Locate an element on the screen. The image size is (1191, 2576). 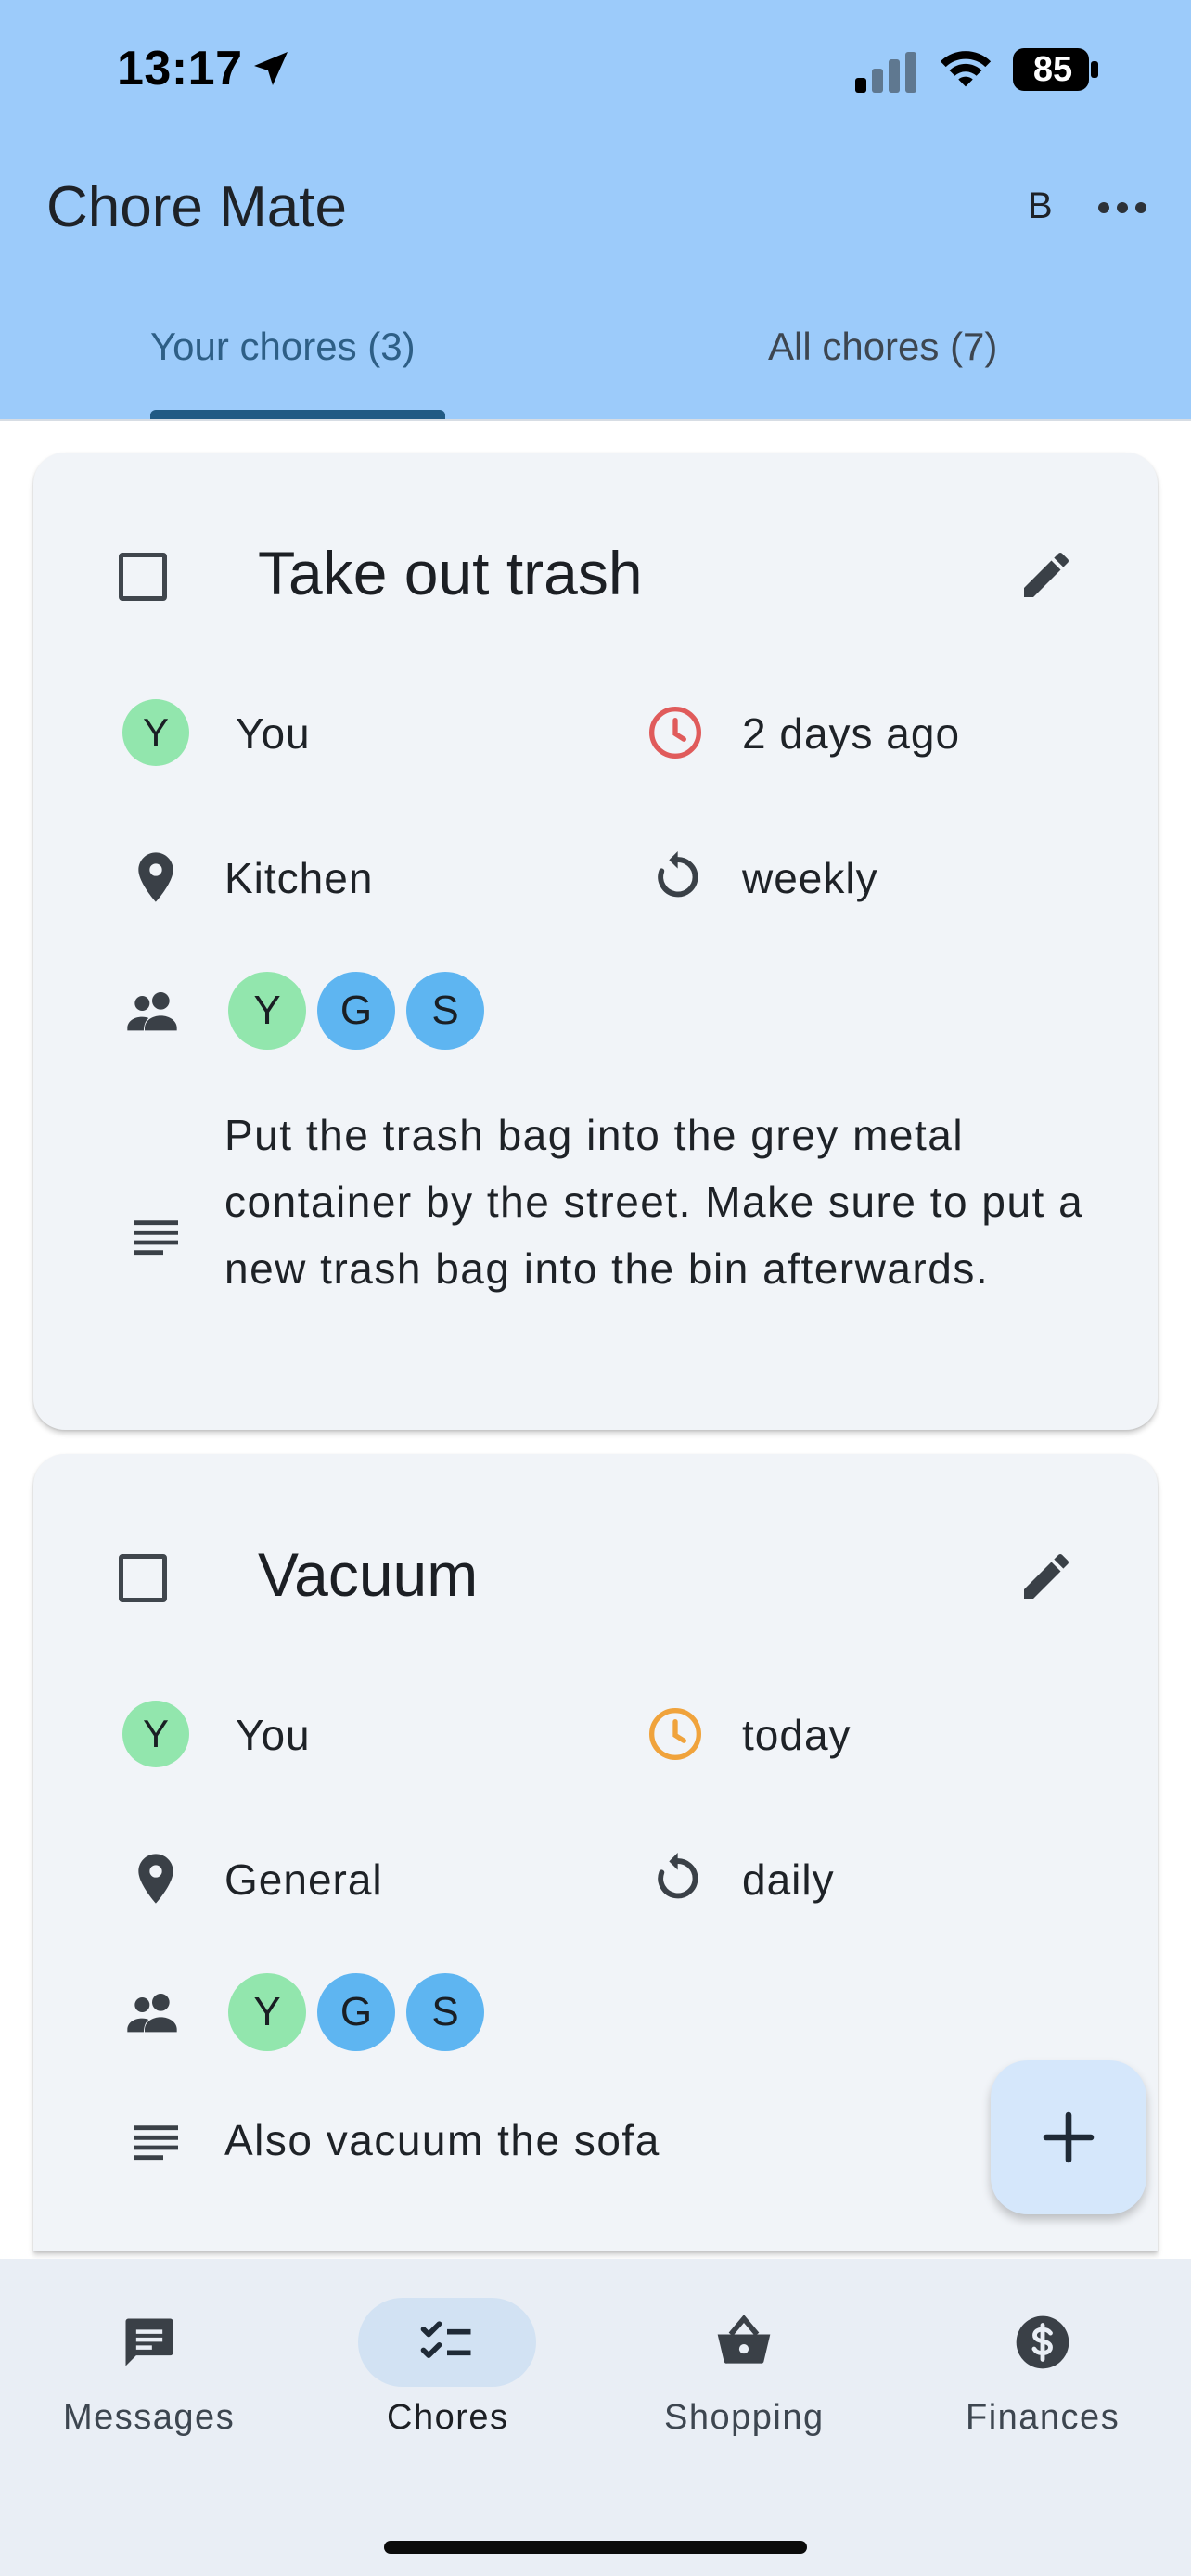
nav-item-shopping: Shopping is located at coordinates (744, 2352).